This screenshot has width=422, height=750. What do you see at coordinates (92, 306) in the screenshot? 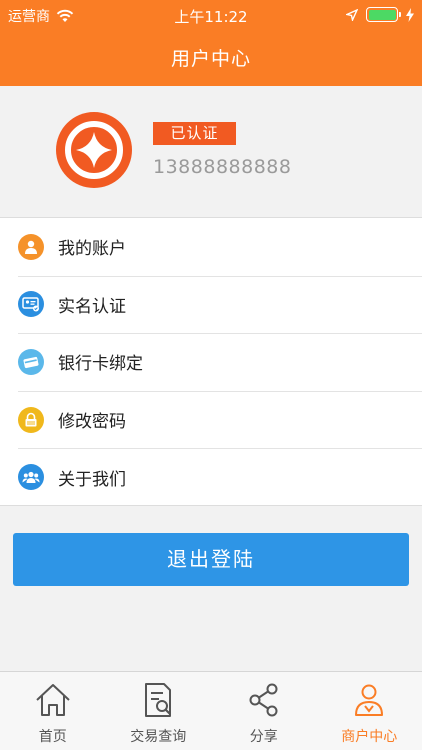
I see `menu-label: 实名认证` at bounding box center [92, 306].